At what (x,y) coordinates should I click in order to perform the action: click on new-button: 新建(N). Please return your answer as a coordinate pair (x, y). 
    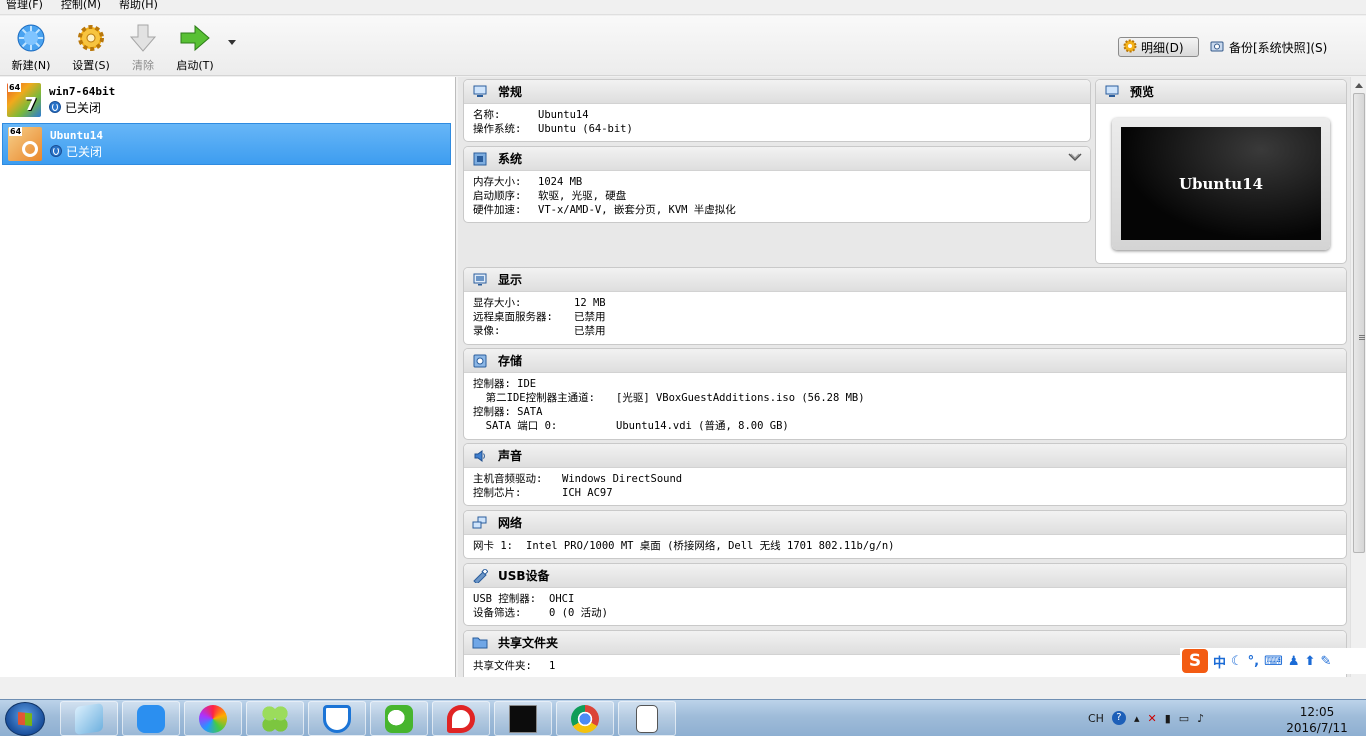
    Looking at the image, I should click on (31, 47).